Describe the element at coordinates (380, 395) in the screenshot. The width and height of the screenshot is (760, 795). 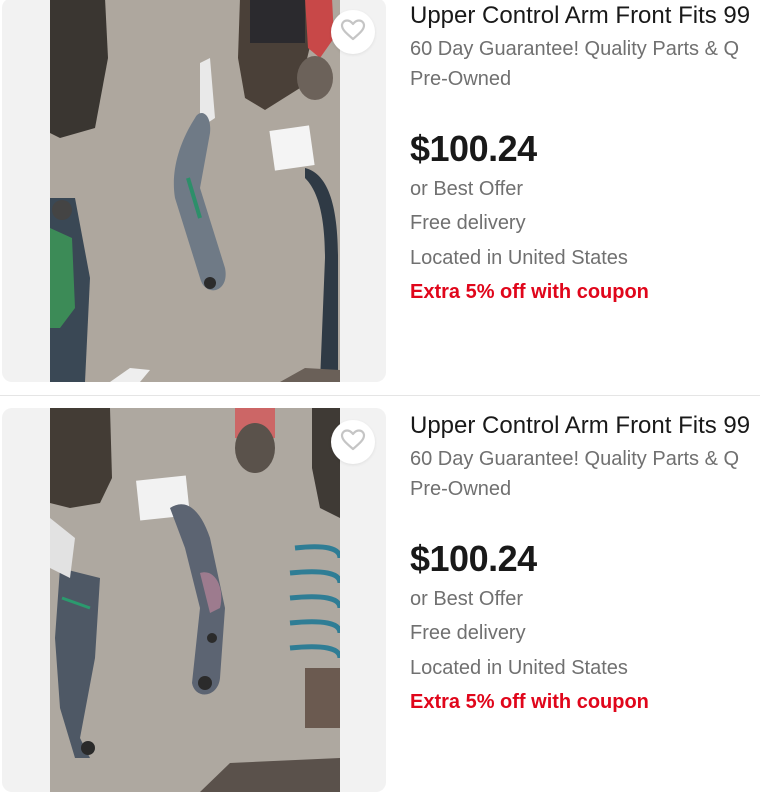
I see `listing-divider` at that location.